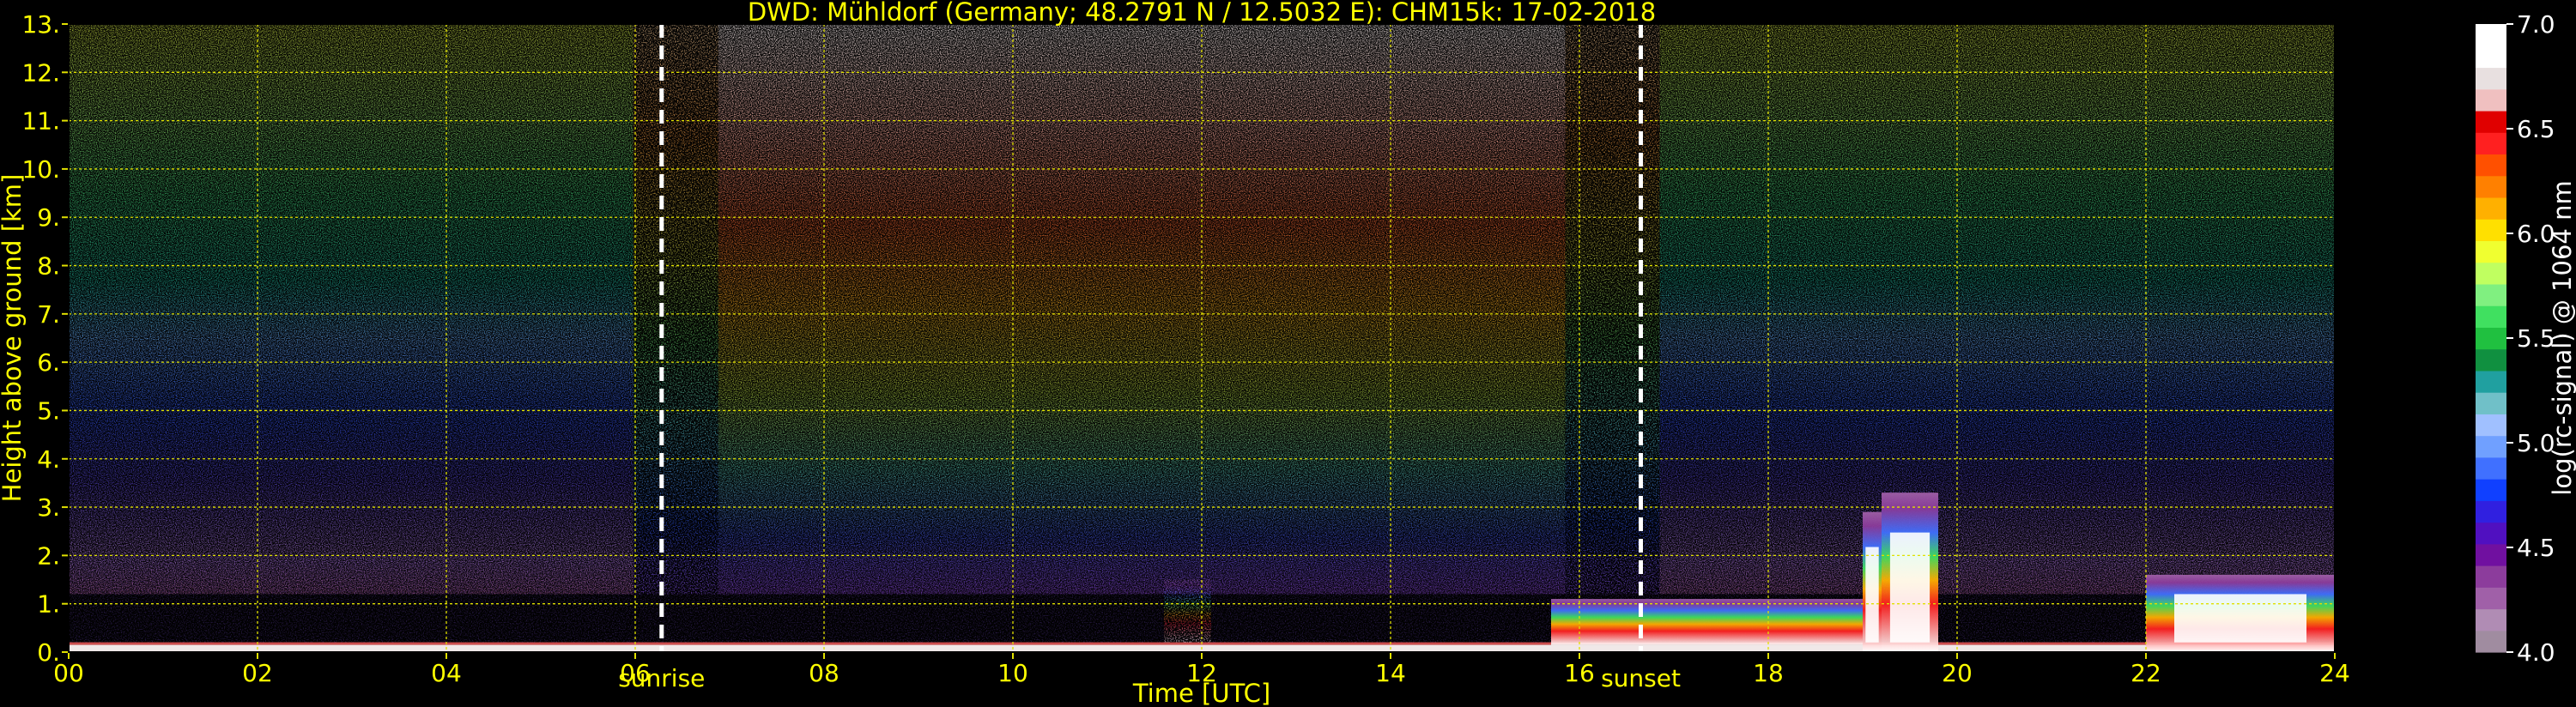  What do you see at coordinates (257, 673) in the screenshot?
I see `x-tick-label: 02` at bounding box center [257, 673].